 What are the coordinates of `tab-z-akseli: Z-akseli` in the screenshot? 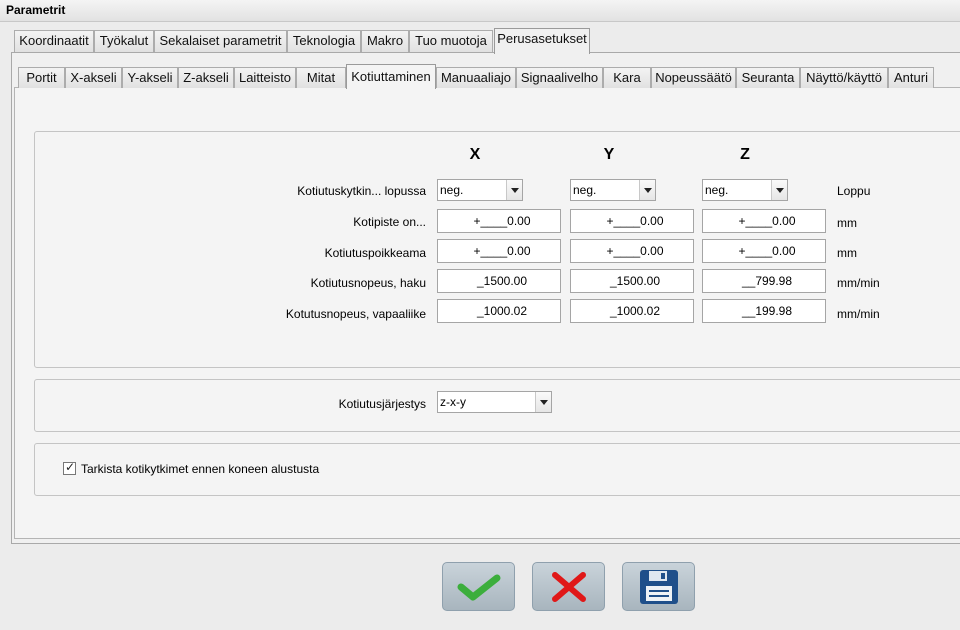 It's located at (206, 77).